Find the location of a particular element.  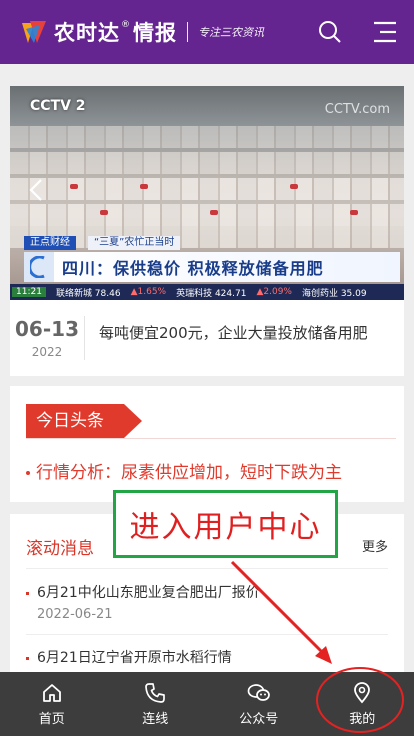

more-link: 更多 is located at coordinates (375, 545).